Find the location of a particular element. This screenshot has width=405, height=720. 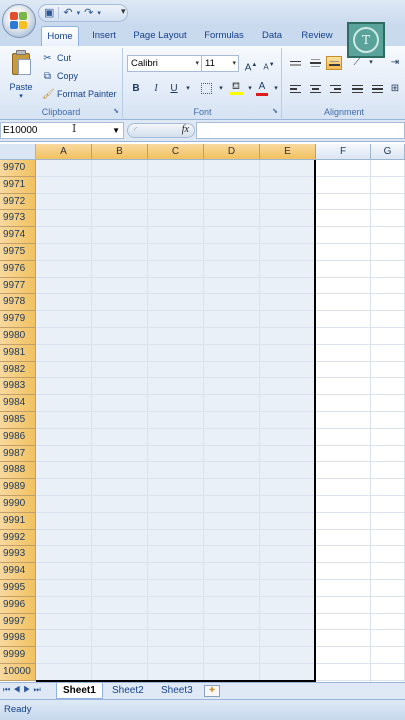

row-header: 9974 is located at coordinates (18, 235).